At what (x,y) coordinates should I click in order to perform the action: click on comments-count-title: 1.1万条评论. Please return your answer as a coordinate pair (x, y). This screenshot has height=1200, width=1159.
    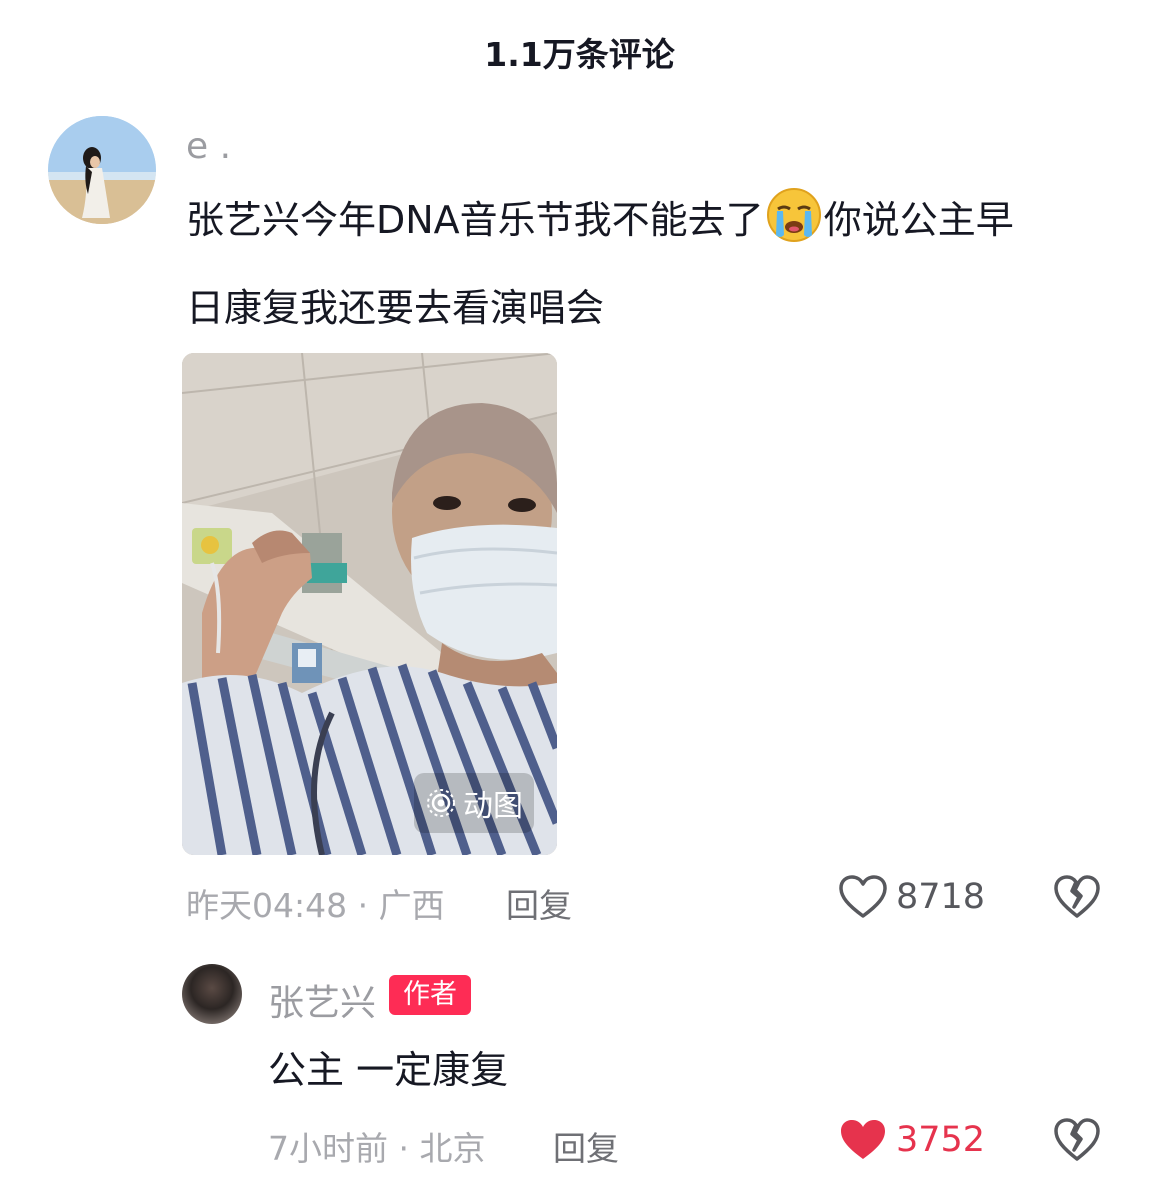
    Looking at the image, I should click on (579, 54).